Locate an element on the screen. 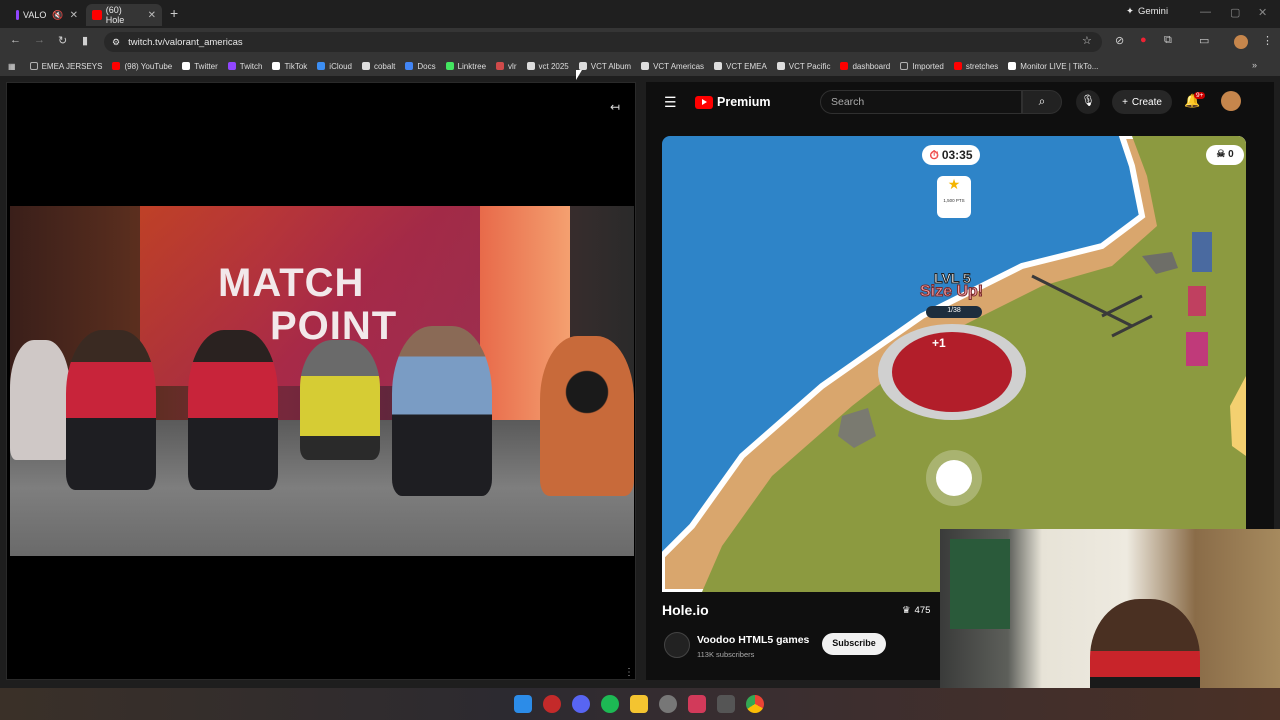 The height and width of the screenshot is (720, 1280). like-count: ♛ 475 is located at coordinates (916, 610).